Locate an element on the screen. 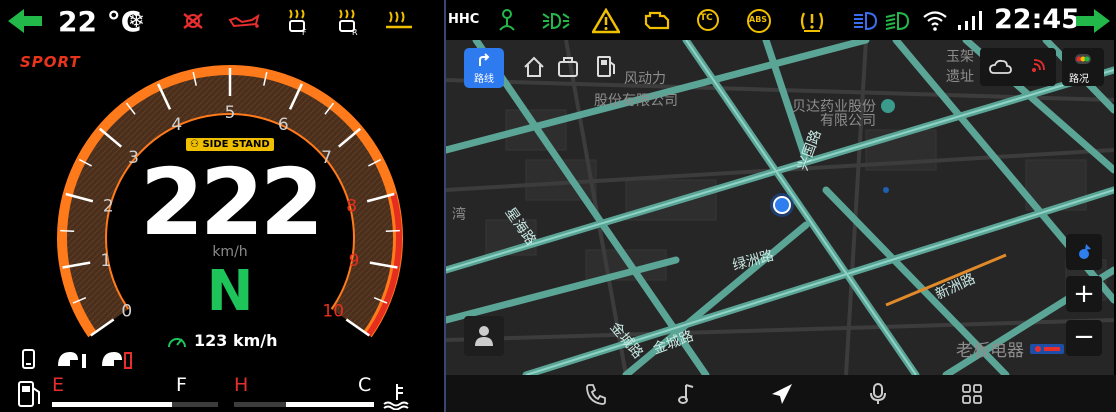 The height and width of the screenshot is (412, 1116). signal-broadcast-icon is located at coordinates (1038, 67).